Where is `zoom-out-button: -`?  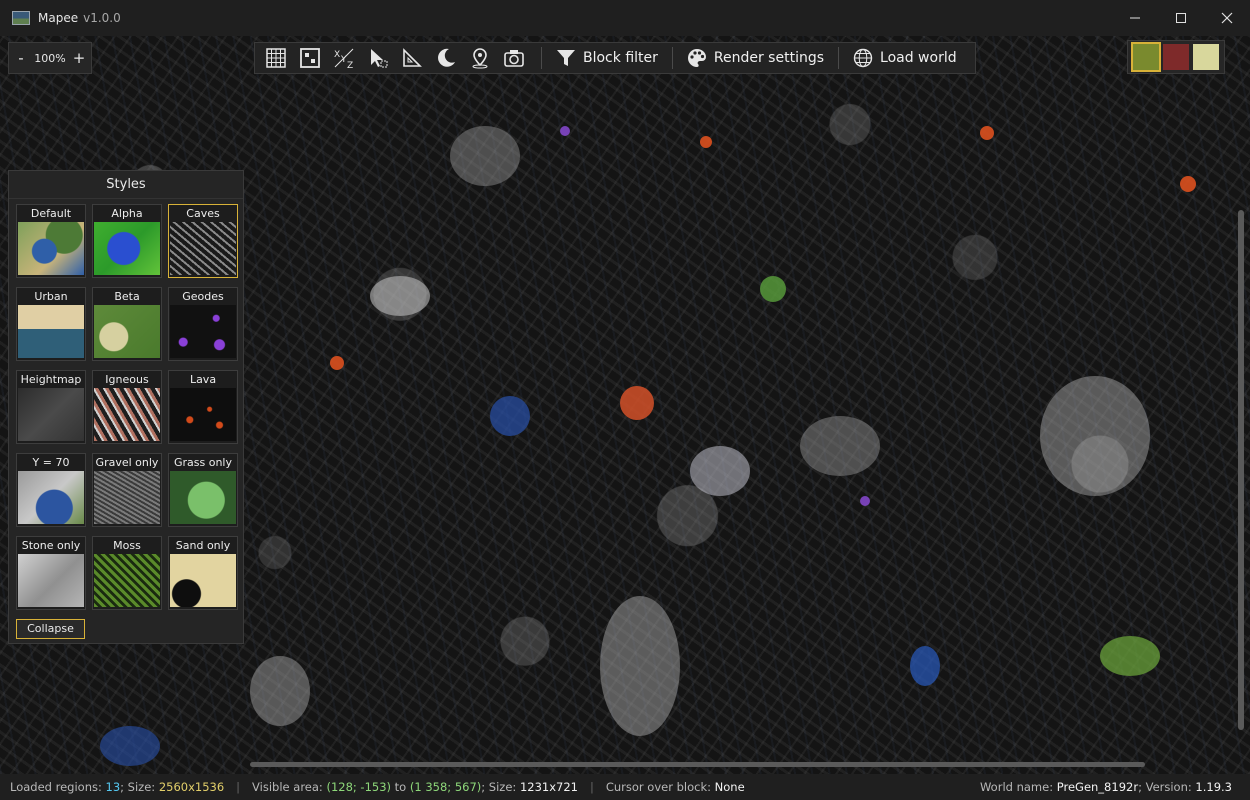
zoom-out-button: - is located at coordinates (21, 58).